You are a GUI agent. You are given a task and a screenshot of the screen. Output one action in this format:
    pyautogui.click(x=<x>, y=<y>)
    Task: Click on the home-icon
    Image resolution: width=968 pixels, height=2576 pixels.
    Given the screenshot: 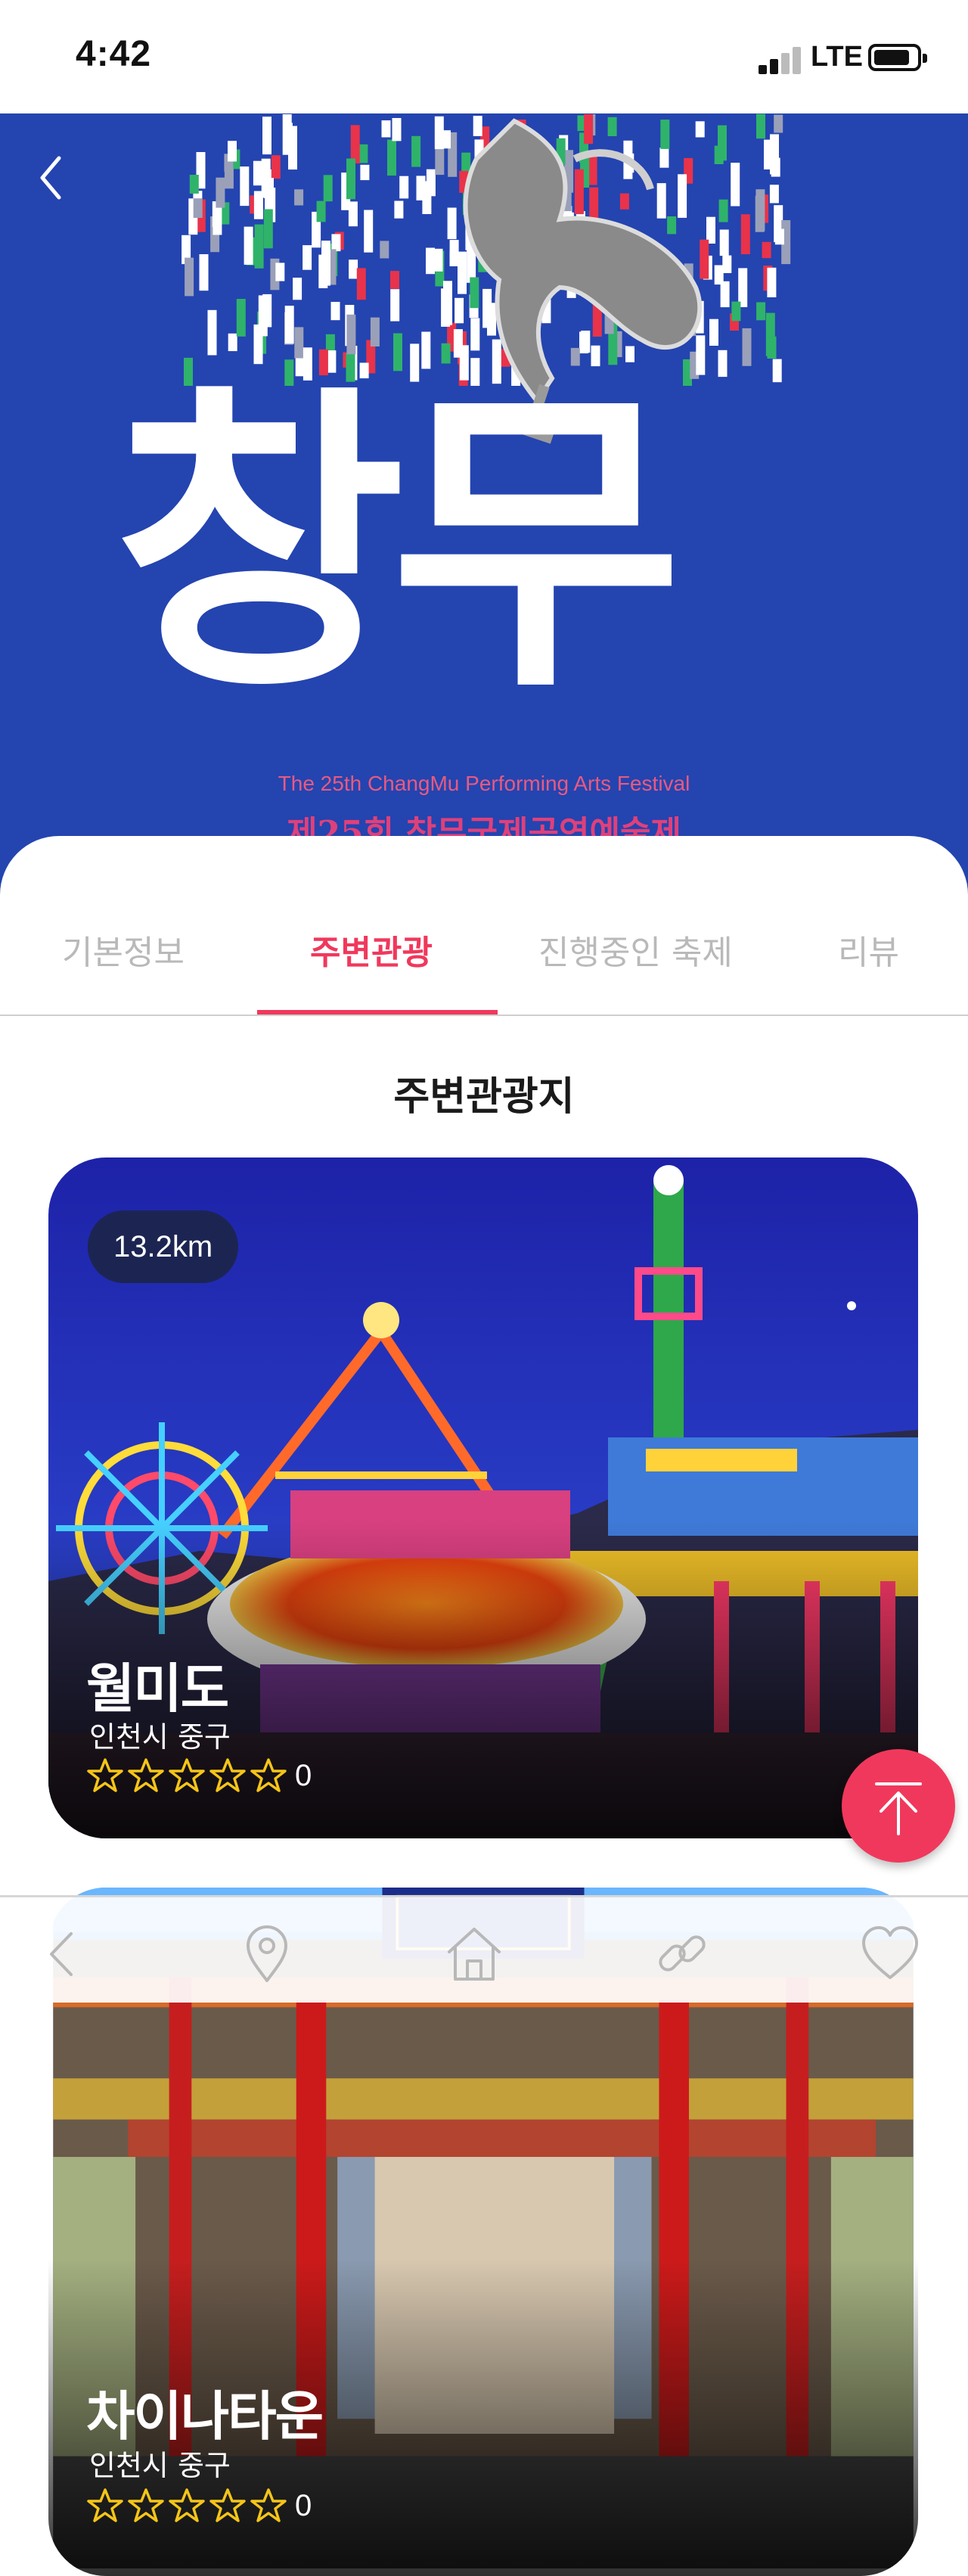 What is the action you would take?
    pyautogui.click(x=474, y=1954)
    